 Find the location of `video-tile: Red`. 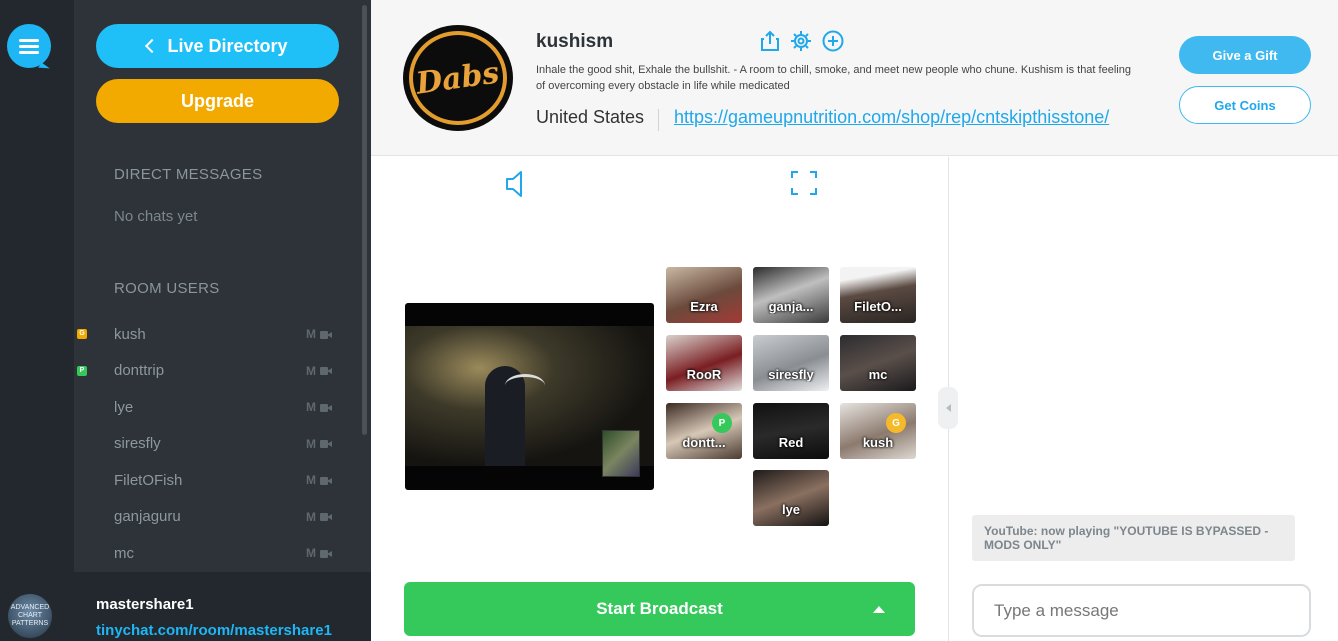

video-tile: Red is located at coordinates (791, 431).